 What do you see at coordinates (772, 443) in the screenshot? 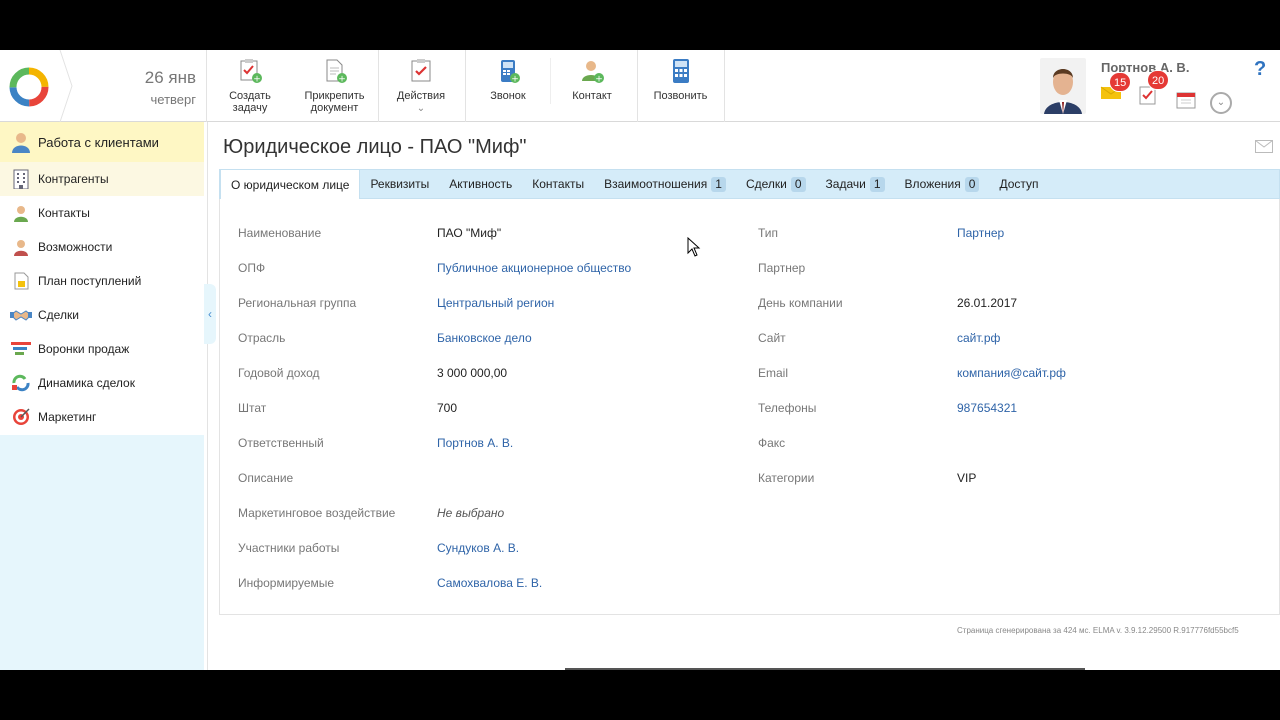
I see `field-label-fax: Факс` at bounding box center [772, 443].